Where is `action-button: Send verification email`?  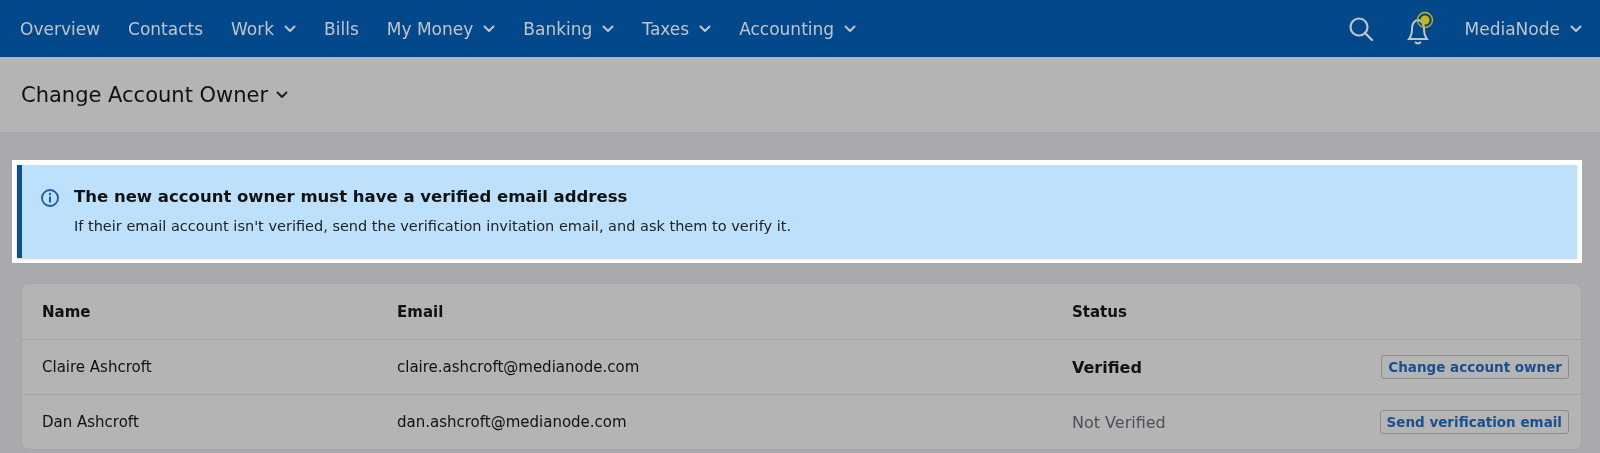 action-button: Send verification email is located at coordinates (1474, 422).